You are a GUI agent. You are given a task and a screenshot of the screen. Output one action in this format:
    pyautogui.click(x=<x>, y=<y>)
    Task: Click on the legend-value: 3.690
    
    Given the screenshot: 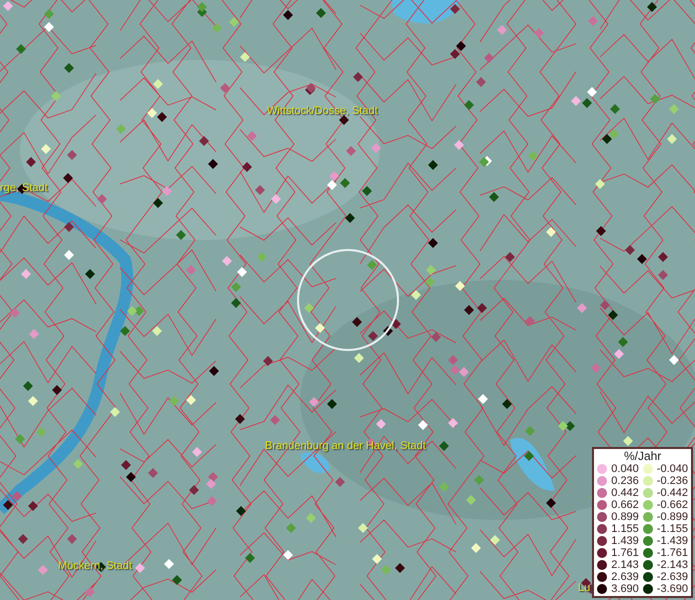 What is the action you would take?
    pyautogui.click(x=625, y=589)
    